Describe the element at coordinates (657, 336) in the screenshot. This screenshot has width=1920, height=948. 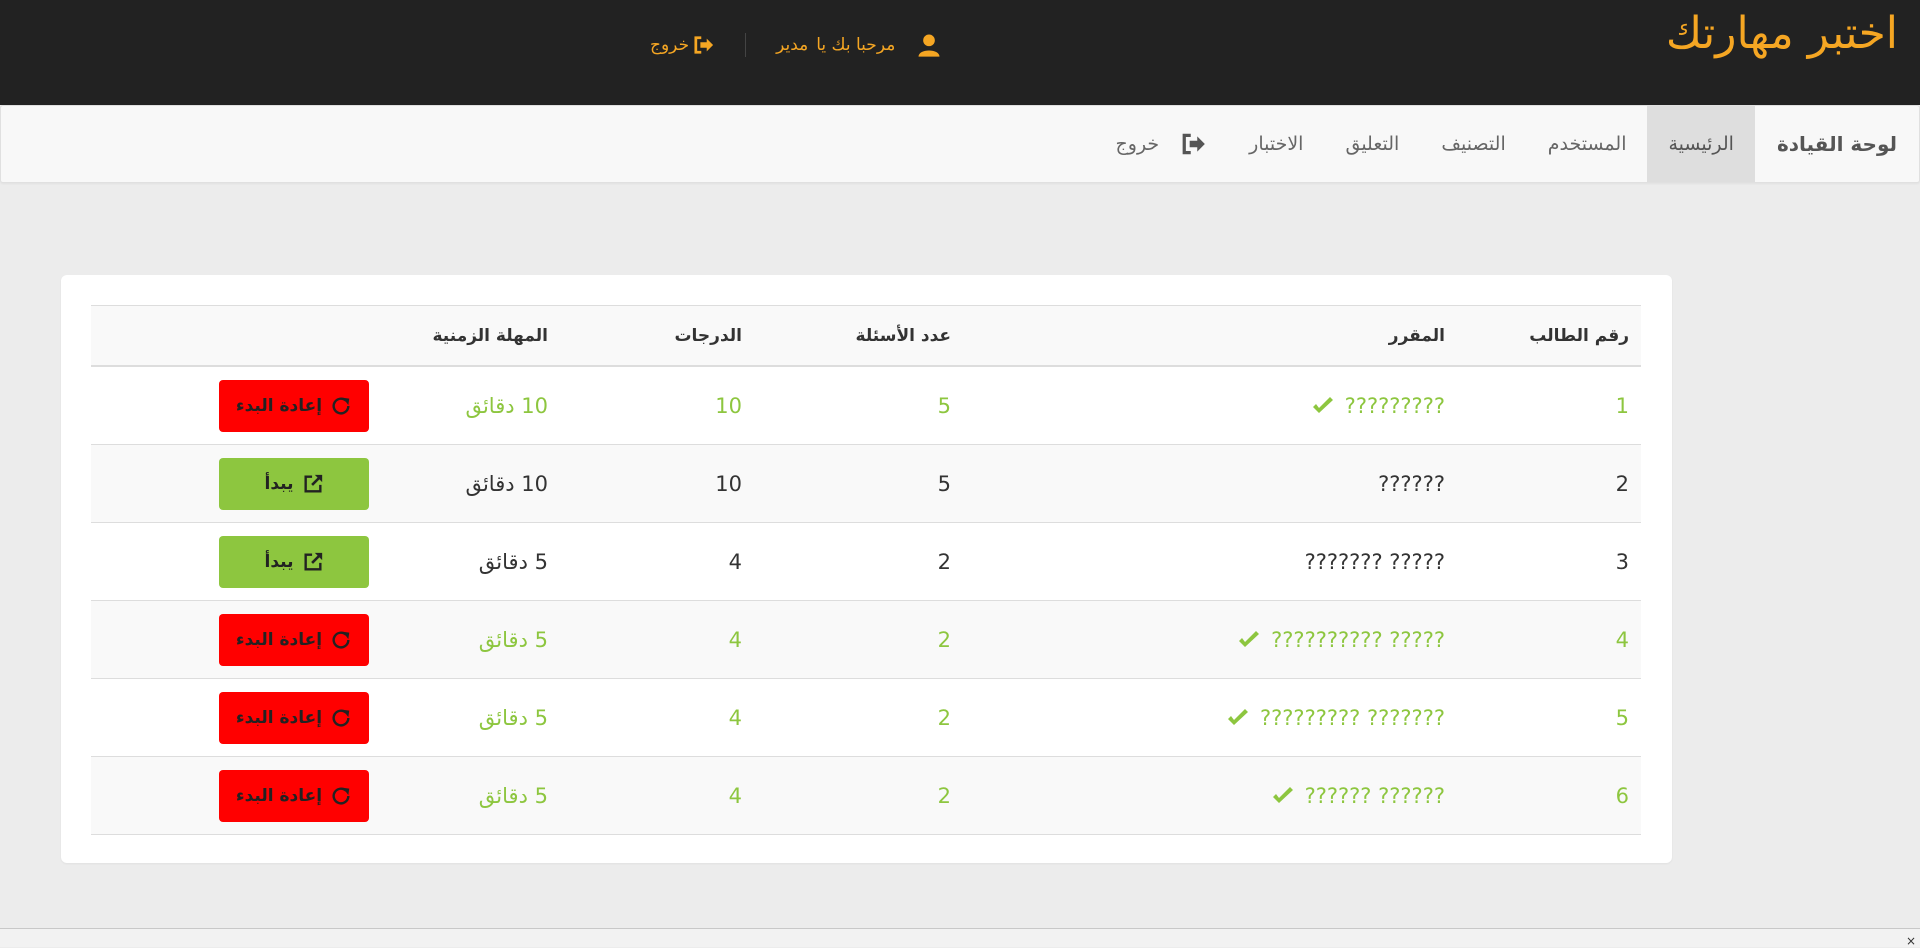
I see `col-marks: الدرجات` at that location.